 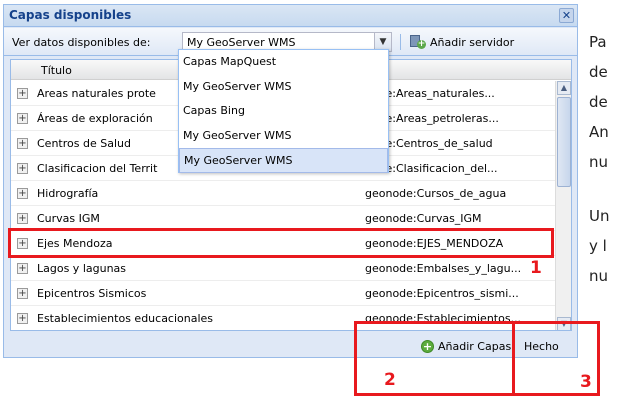 I want to click on column-header-title: Título, so click(x=56, y=70).